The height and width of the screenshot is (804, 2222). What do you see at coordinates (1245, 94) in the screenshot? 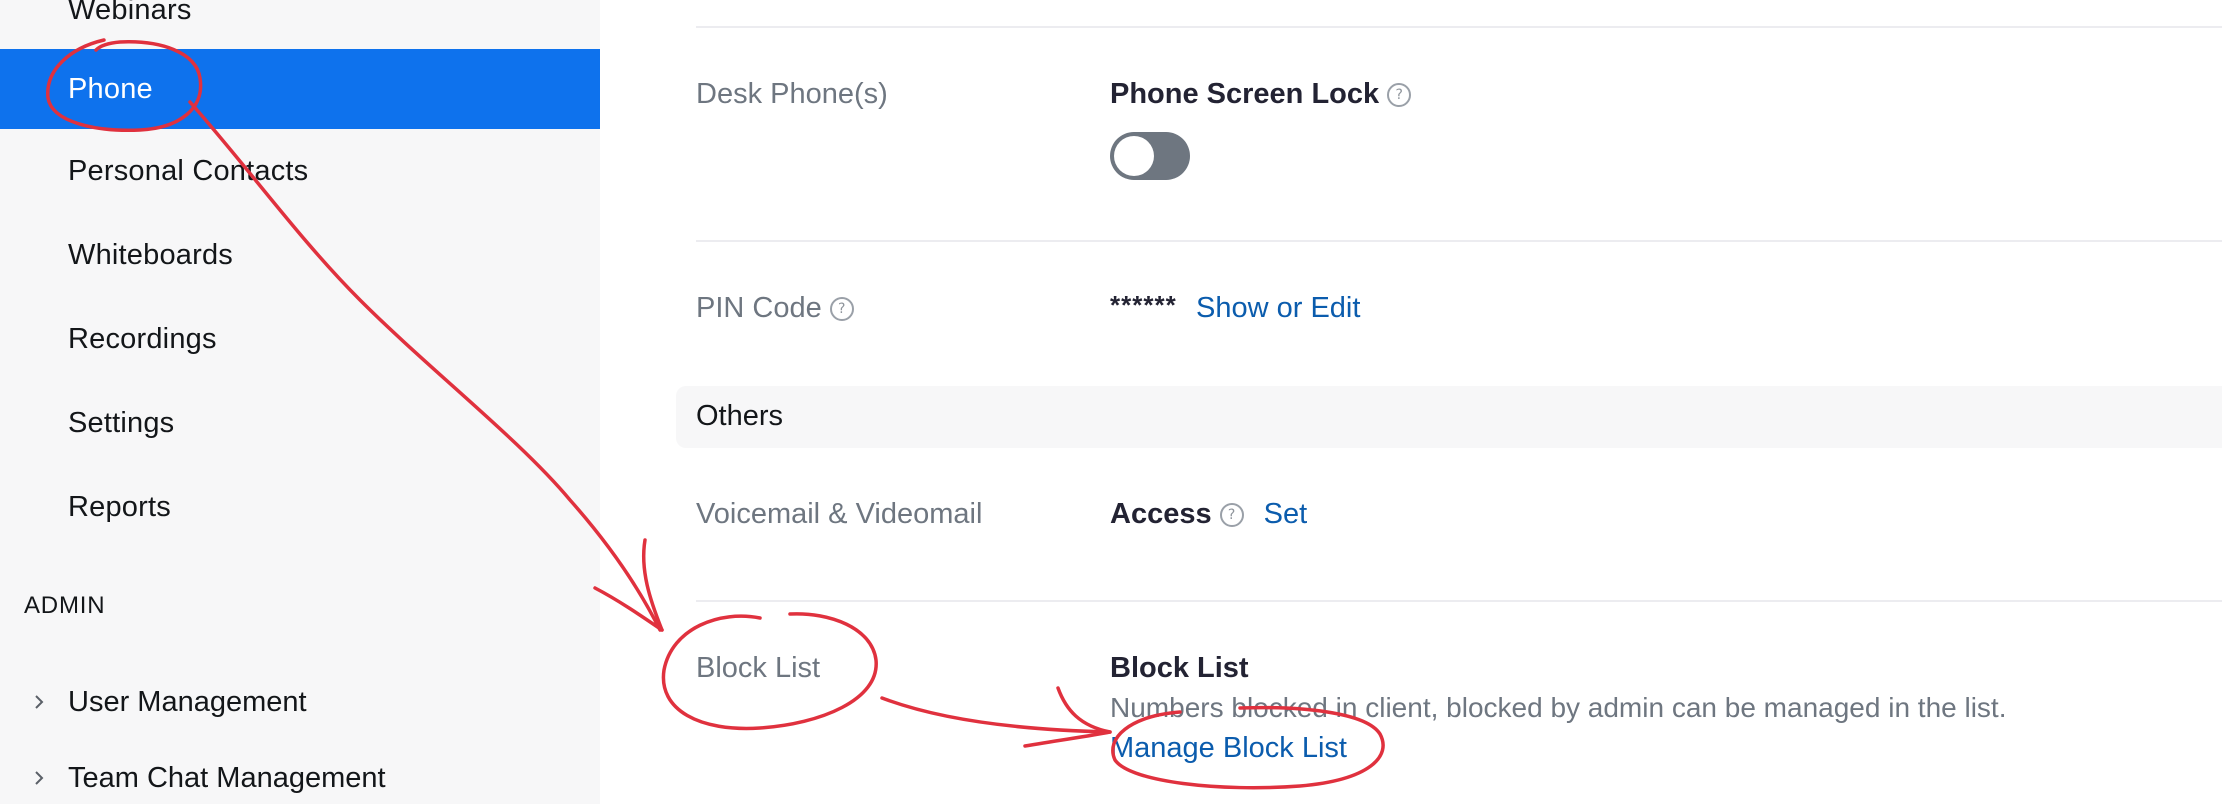
I see `phone-screen-lock-text: Phone Screen Lock` at bounding box center [1245, 94].